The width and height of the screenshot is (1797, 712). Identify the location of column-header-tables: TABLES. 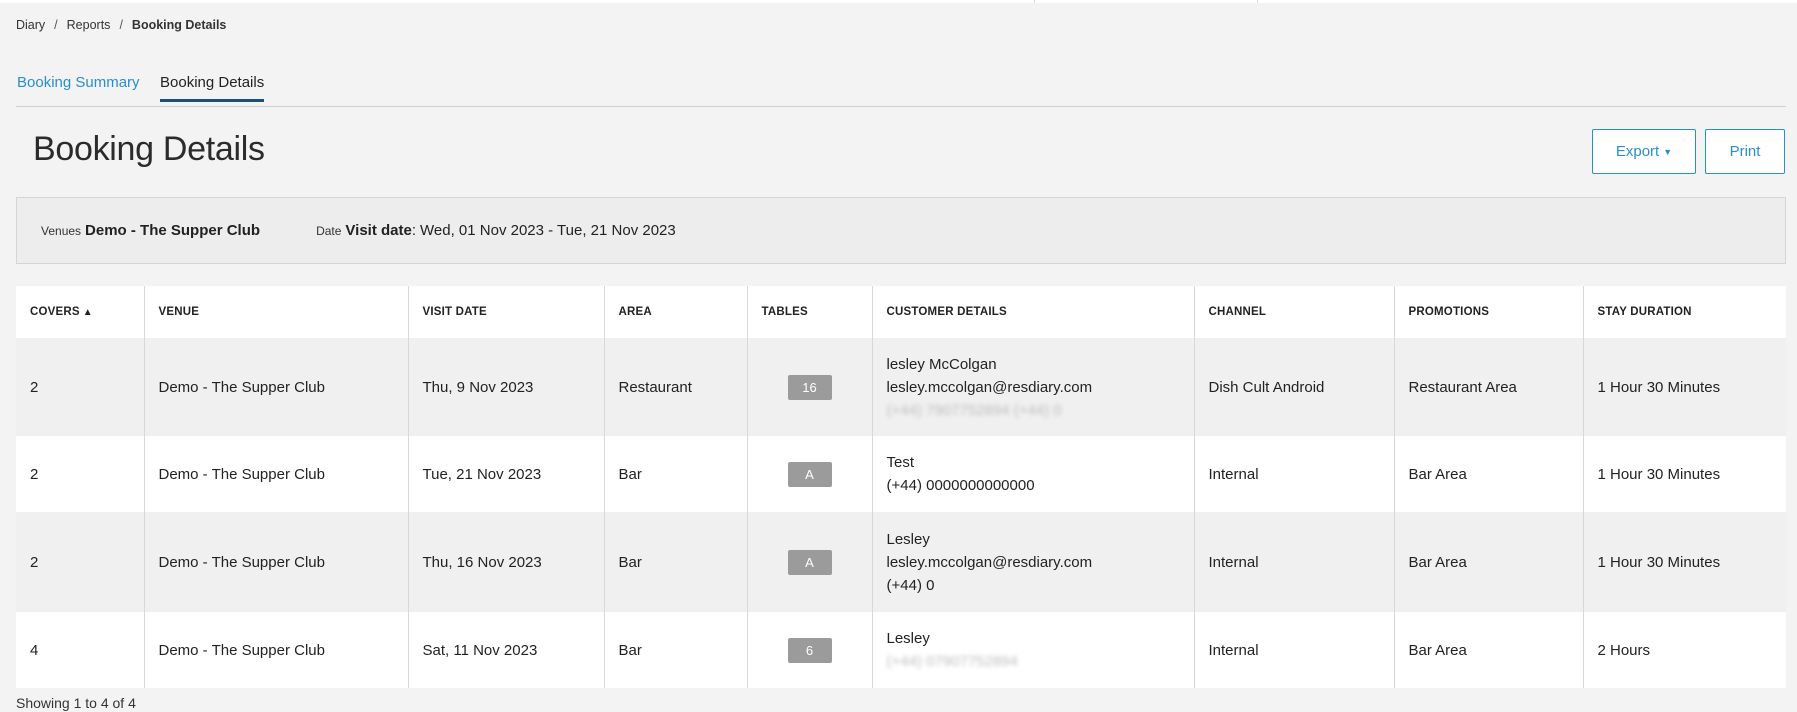
(810, 312).